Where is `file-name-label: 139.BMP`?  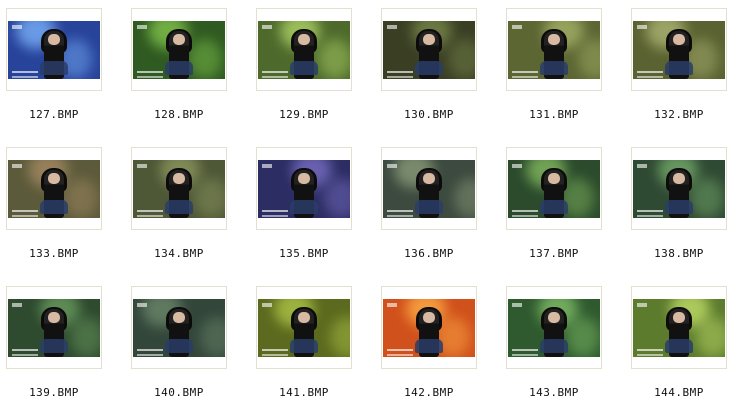
file-name-label: 139.BMP is located at coordinates (54, 392).